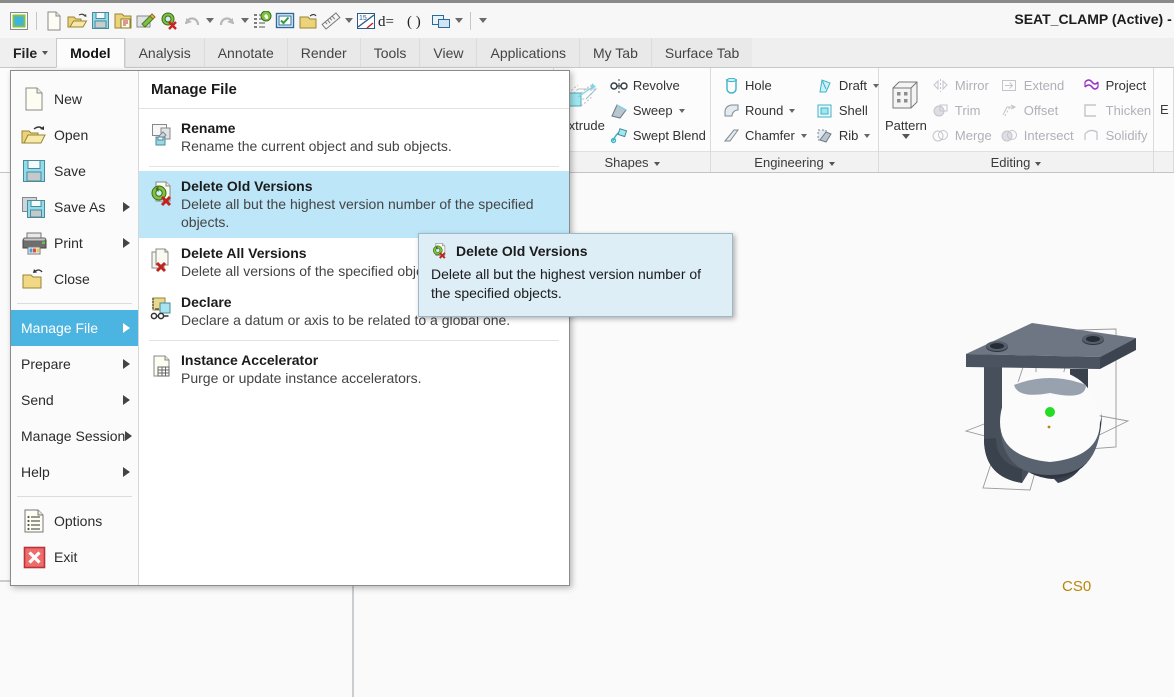  Describe the element at coordinates (146, 21) in the screenshot. I see `edit-rename-icon` at that location.